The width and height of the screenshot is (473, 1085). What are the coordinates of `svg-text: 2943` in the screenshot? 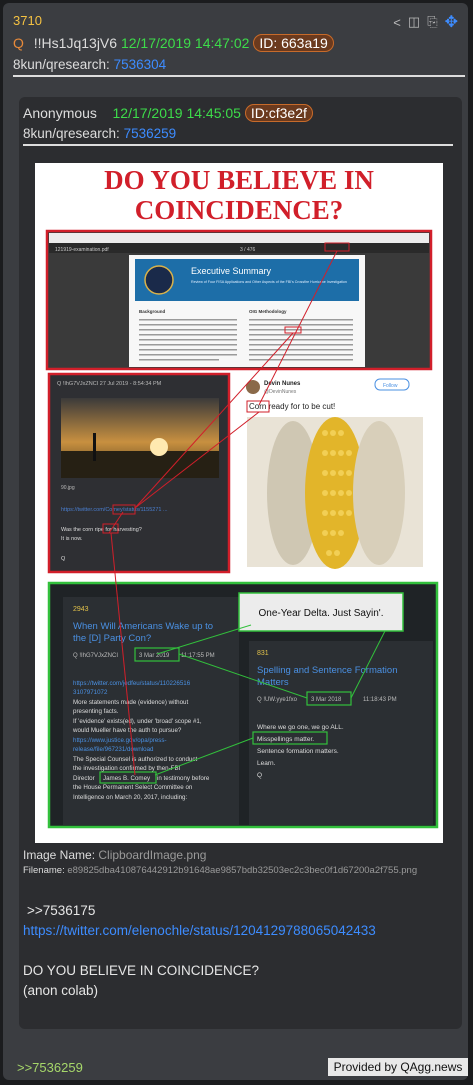 It's located at (81, 609).